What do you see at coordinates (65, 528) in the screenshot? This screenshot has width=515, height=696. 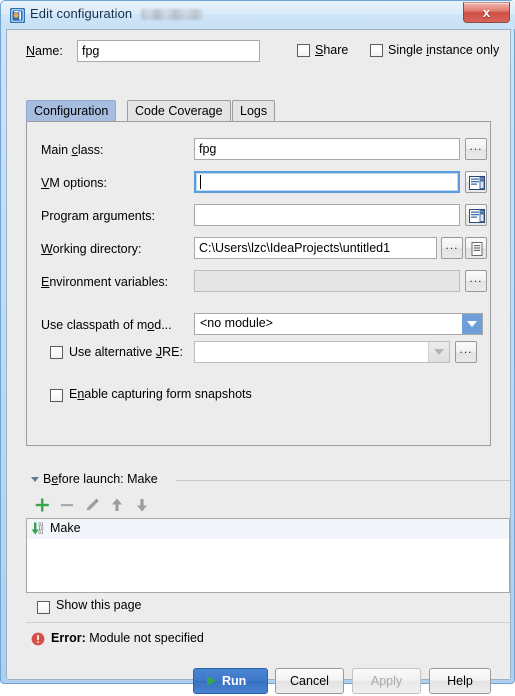 I see `task-label: Make` at bounding box center [65, 528].